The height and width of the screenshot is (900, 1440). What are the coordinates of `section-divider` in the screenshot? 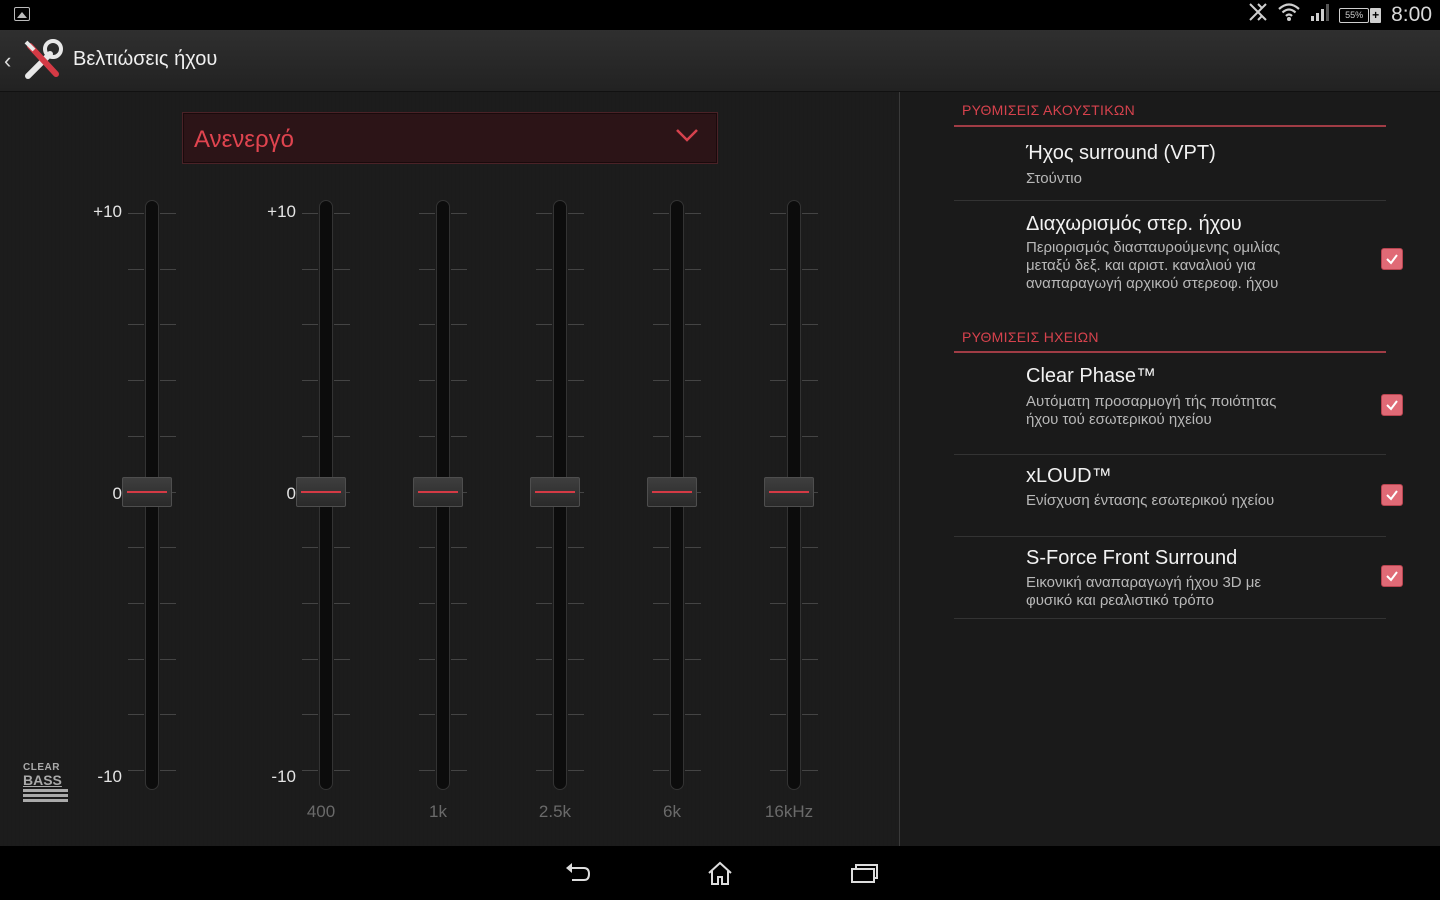 It's located at (1170, 352).